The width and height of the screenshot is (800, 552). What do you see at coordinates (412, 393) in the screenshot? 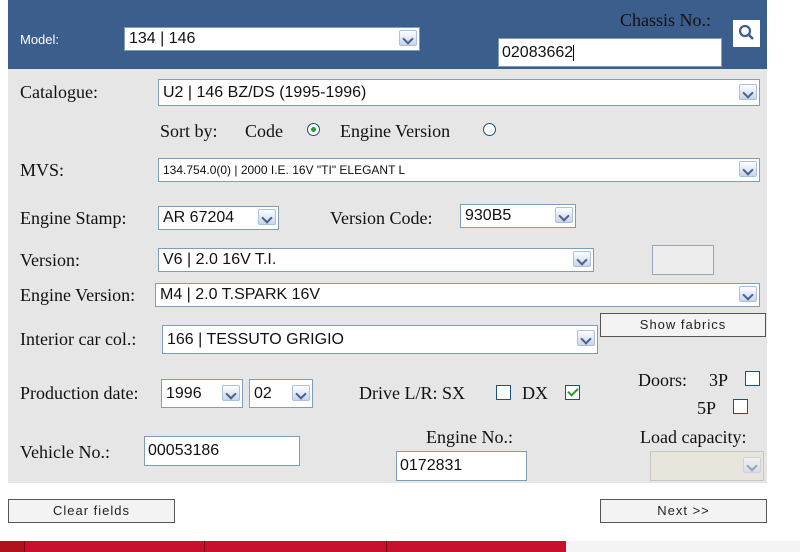
I see `drive-label: Drive L/R: SX` at bounding box center [412, 393].